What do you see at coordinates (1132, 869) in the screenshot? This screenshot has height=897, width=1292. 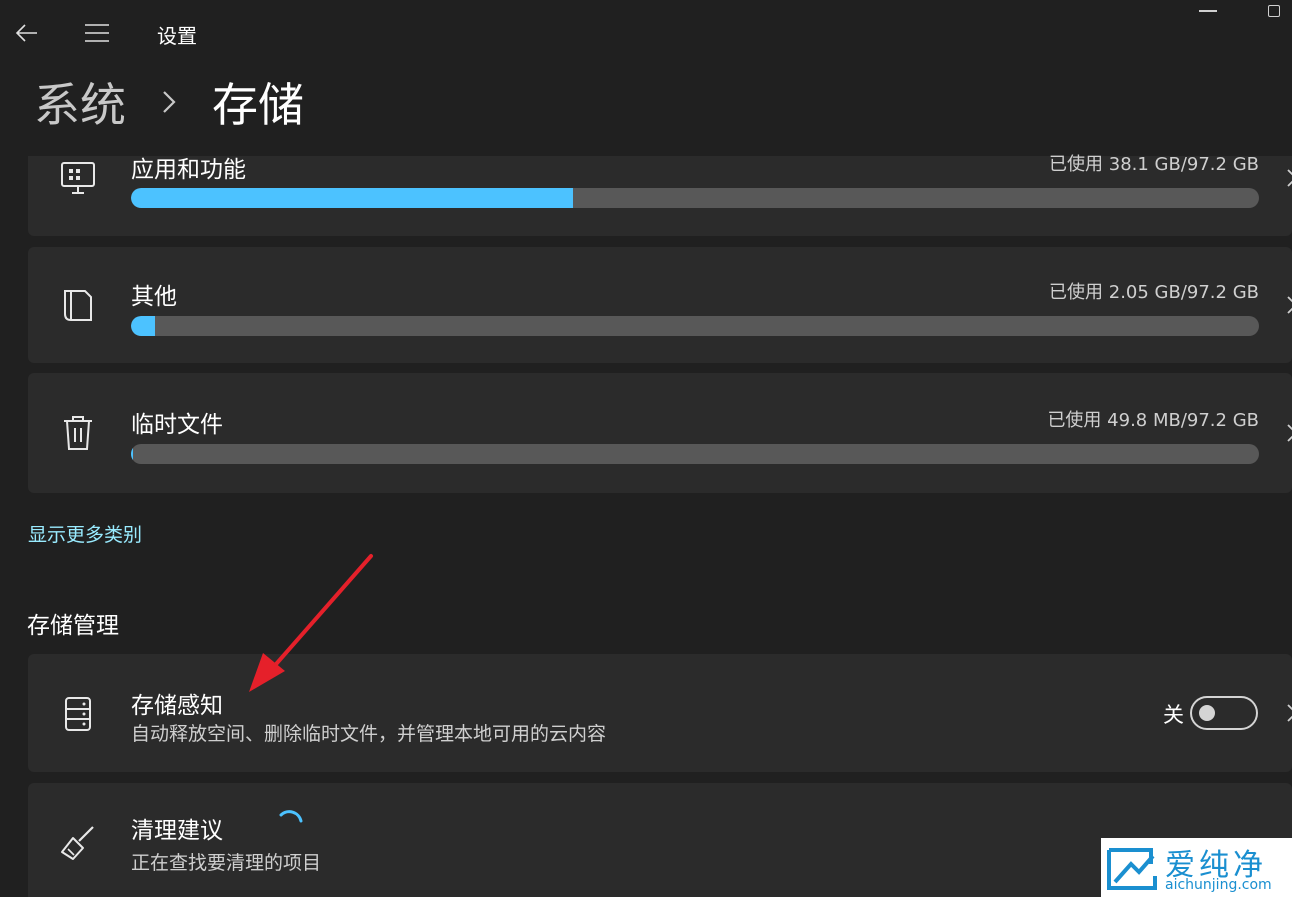 I see `watermark-logo-icon` at bounding box center [1132, 869].